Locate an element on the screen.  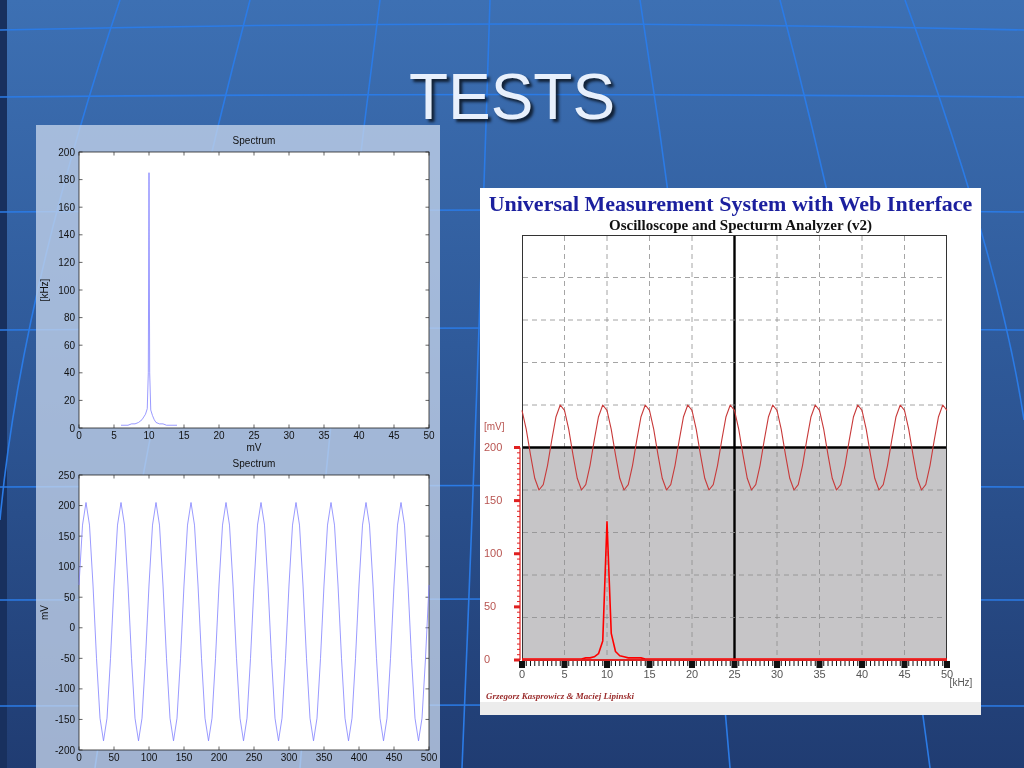
chart-title: Oscilloscope and Specturm Analyzer (v2) is located at coordinates (740, 225).